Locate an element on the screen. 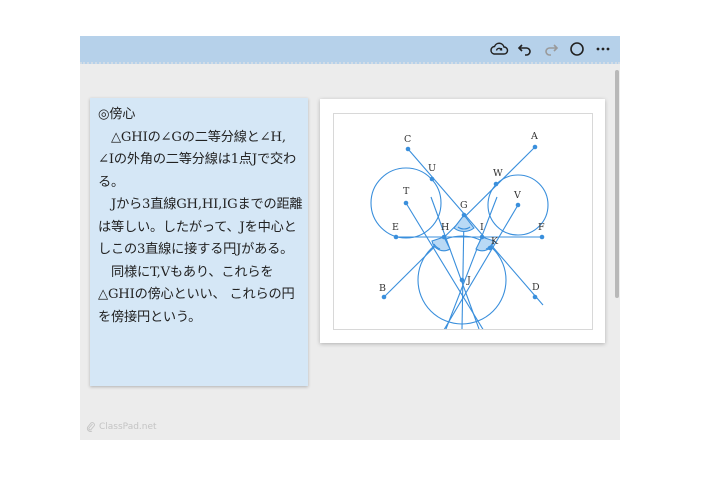 This screenshot has width=720, height=480. label-e: E is located at coordinates (395, 227).